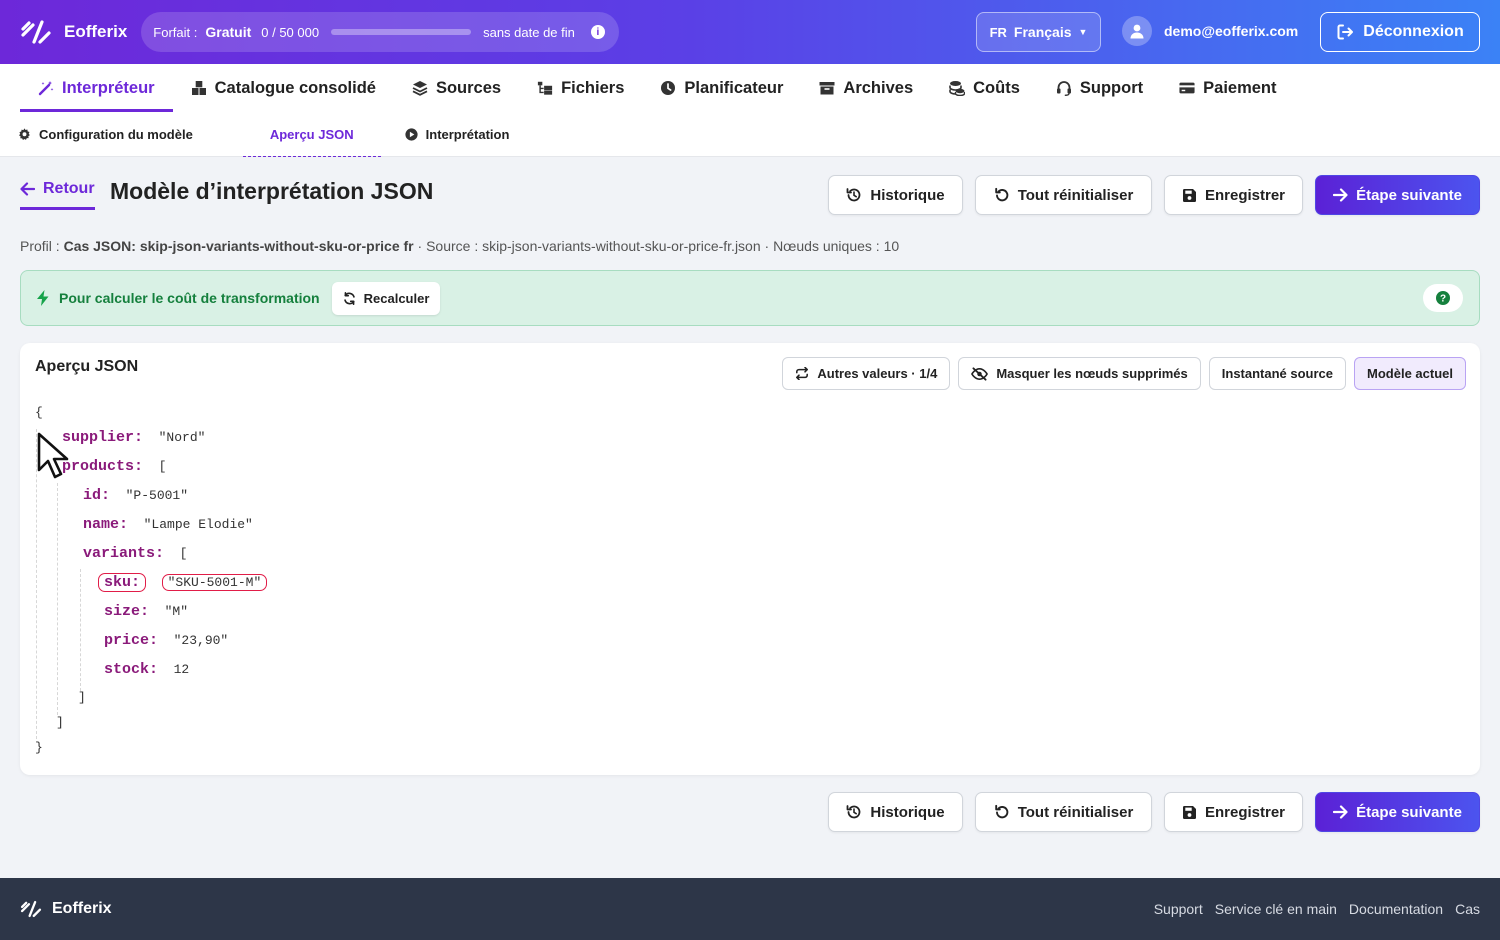 The width and height of the screenshot is (1500, 940). I want to click on json-key: variants:, so click(123, 553).